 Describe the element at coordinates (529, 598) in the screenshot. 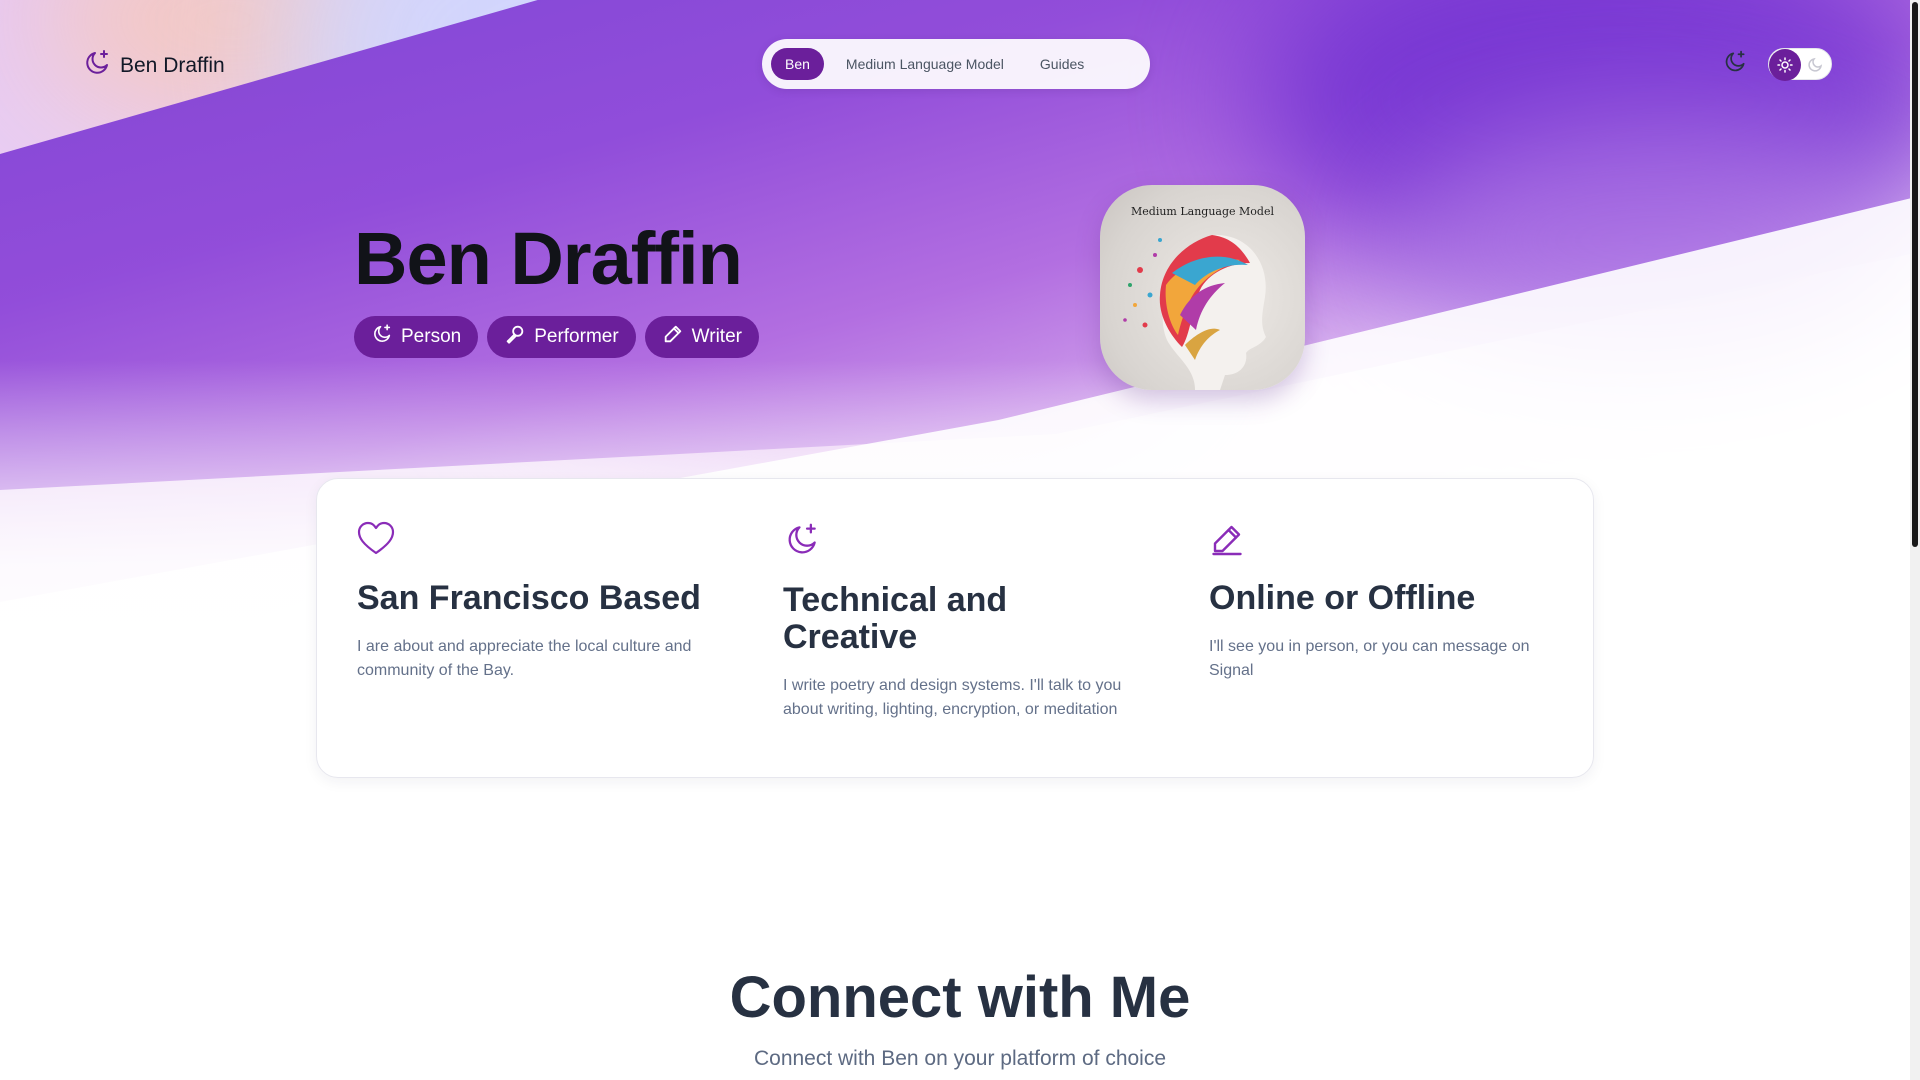

I see `feature-title: San Francisco Based` at that location.